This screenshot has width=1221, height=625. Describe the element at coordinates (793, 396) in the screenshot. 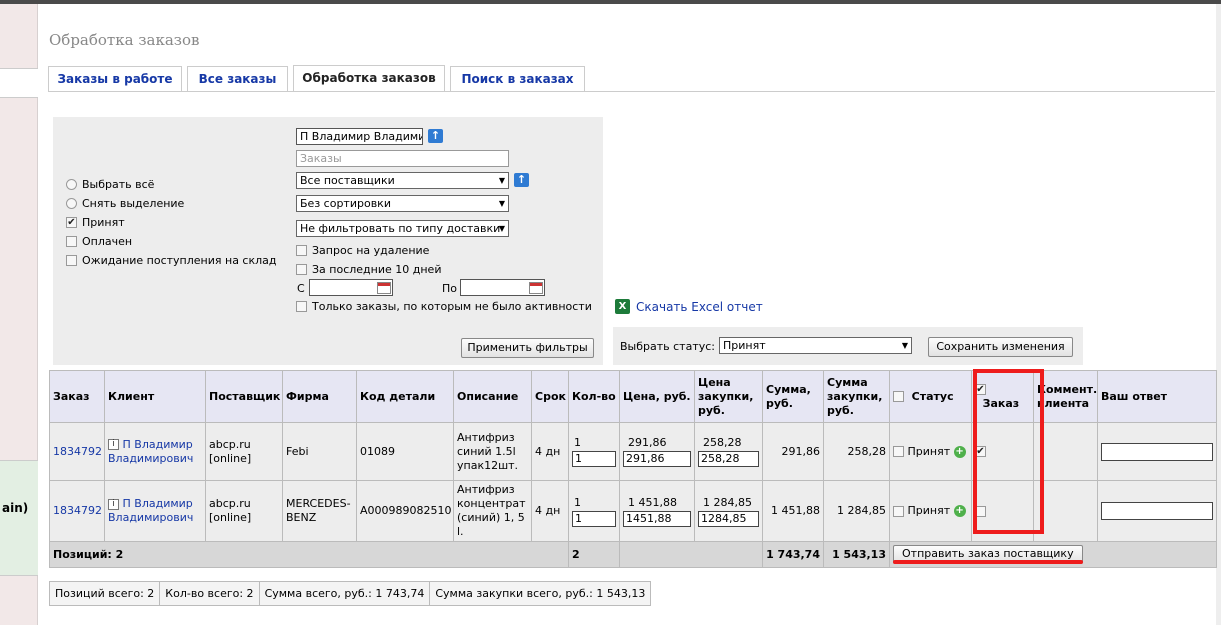

I see `col-sum: Сумма, руб.` at that location.